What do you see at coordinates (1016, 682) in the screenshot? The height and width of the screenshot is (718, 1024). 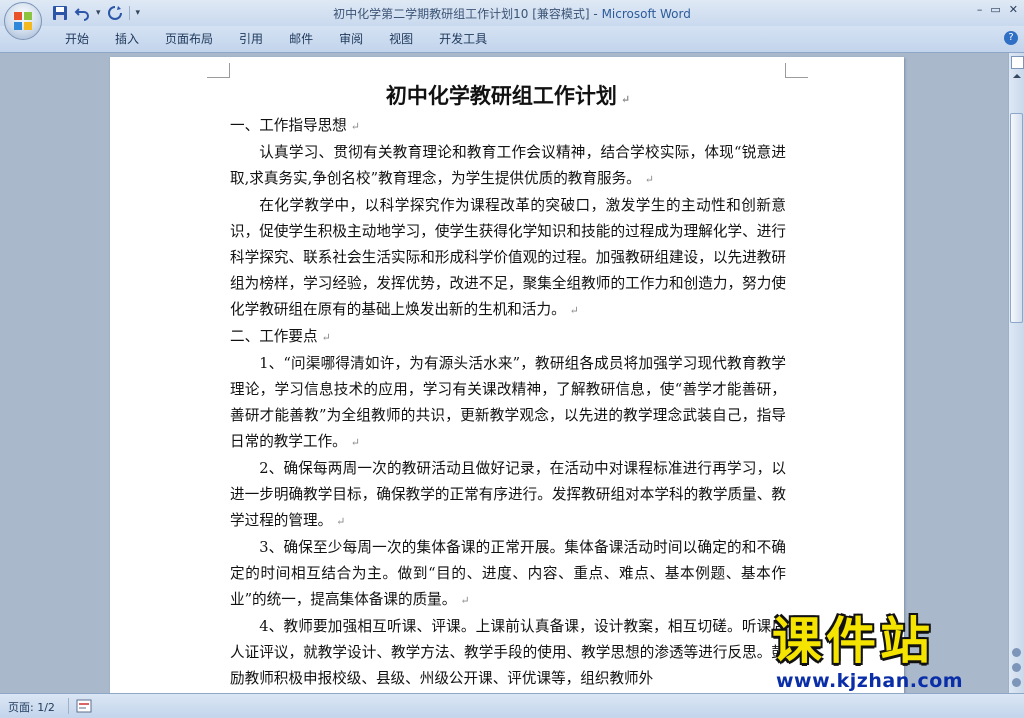 I see `next-page-icon` at bounding box center [1016, 682].